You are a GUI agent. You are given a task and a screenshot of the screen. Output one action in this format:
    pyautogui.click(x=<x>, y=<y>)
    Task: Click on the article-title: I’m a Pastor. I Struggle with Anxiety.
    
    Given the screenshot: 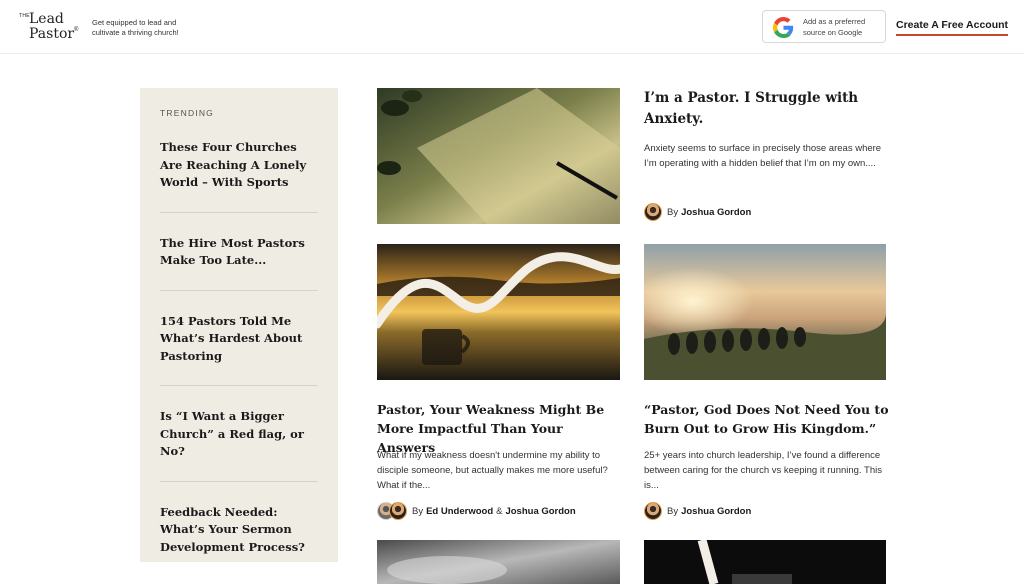 What is the action you would take?
    pyautogui.click(x=765, y=109)
    